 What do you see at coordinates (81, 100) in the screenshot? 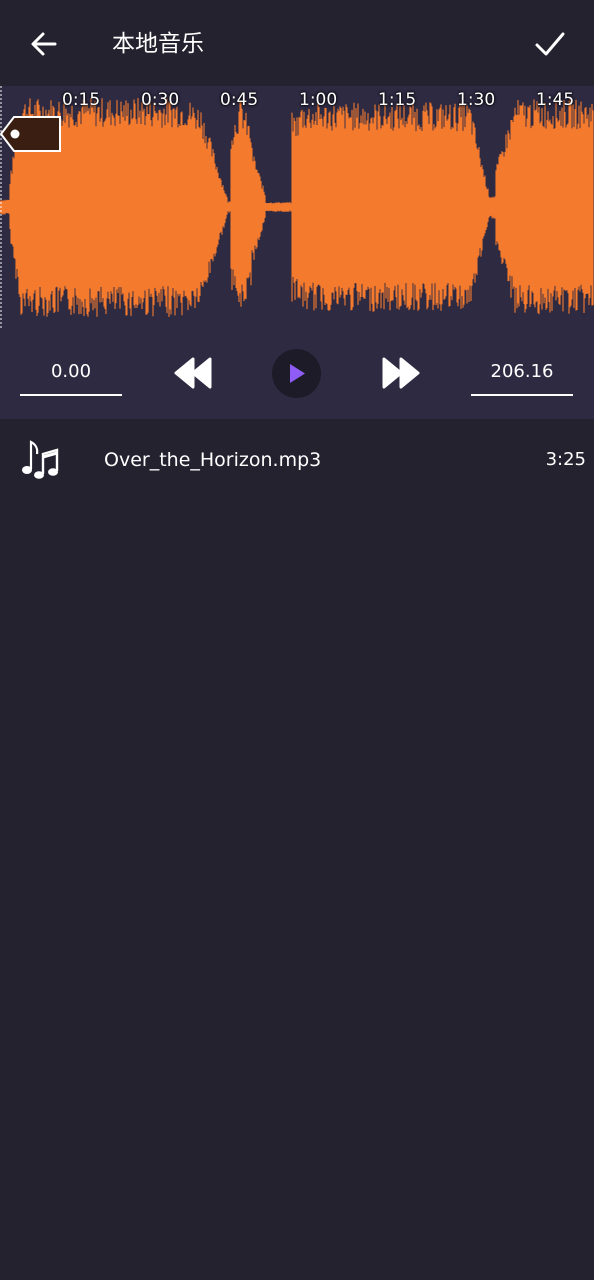
I see `timeline-tick: 0:15` at bounding box center [81, 100].